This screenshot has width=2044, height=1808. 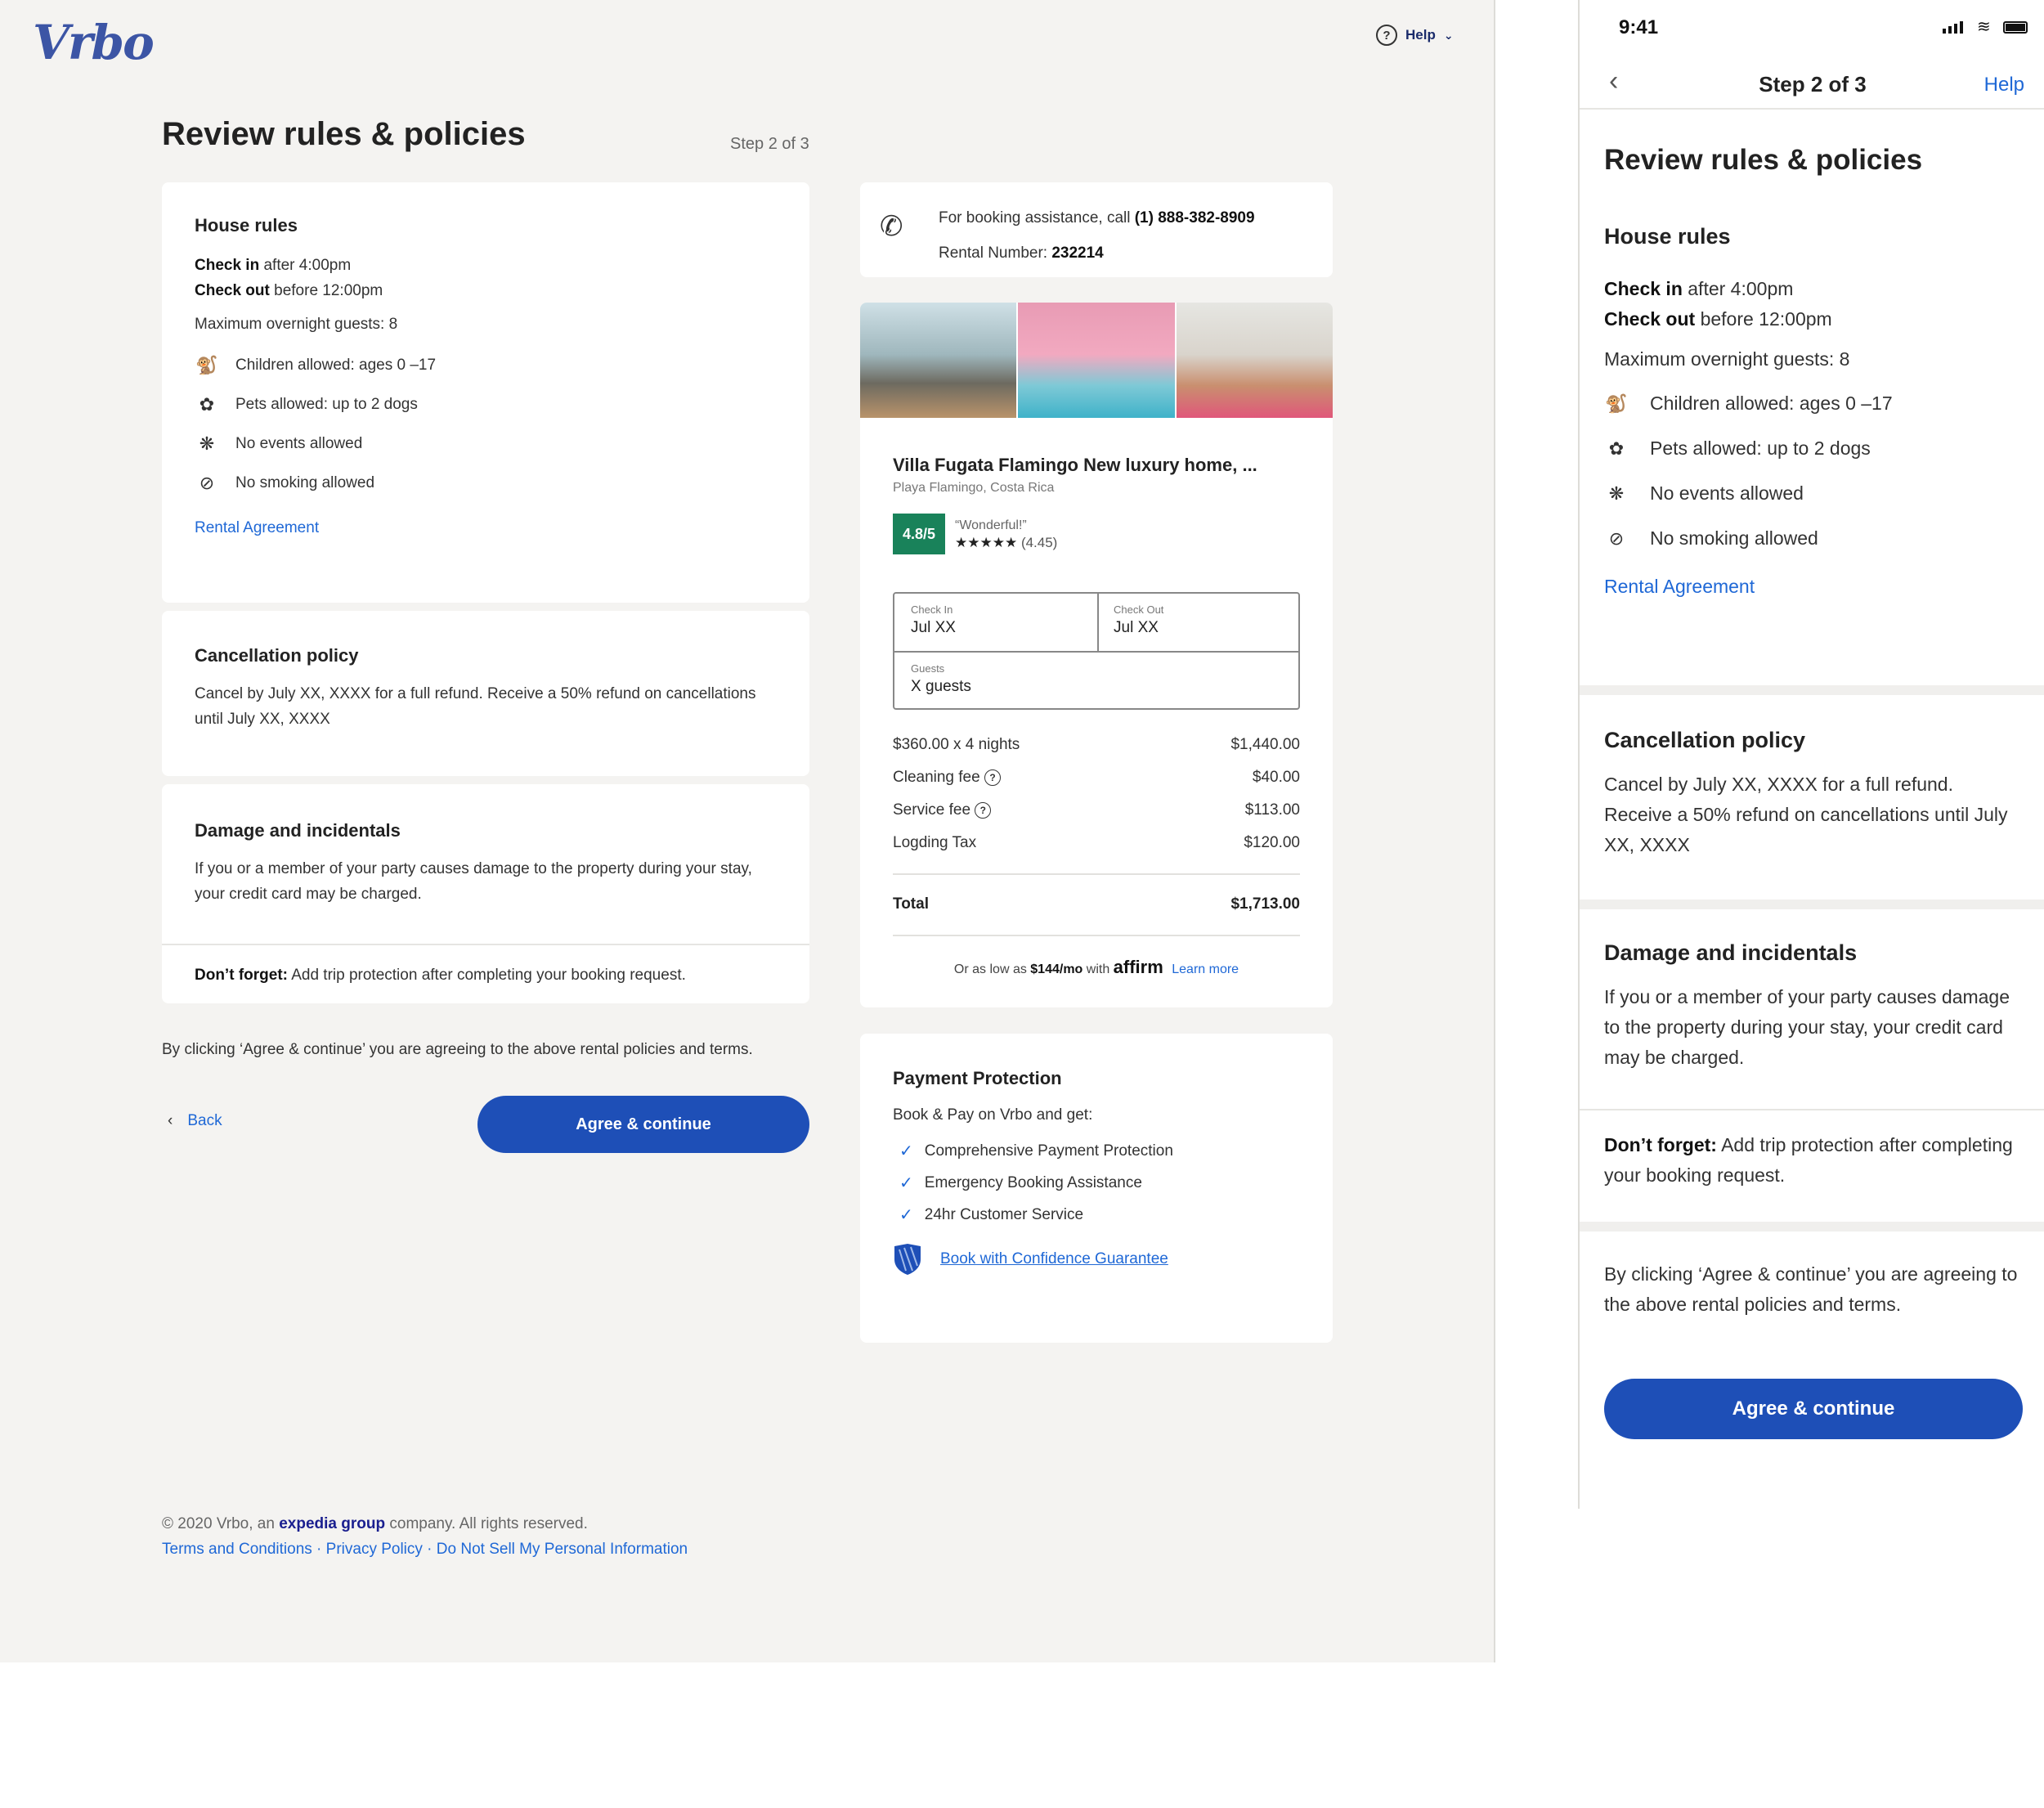 What do you see at coordinates (1206, 969) in the screenshot?
I see `affirm-learn-more-link: Learn more` at bounding box center [1206, 969].